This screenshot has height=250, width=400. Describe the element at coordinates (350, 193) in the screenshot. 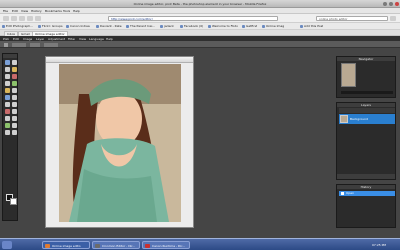

I see `history-label: Open` at that location.